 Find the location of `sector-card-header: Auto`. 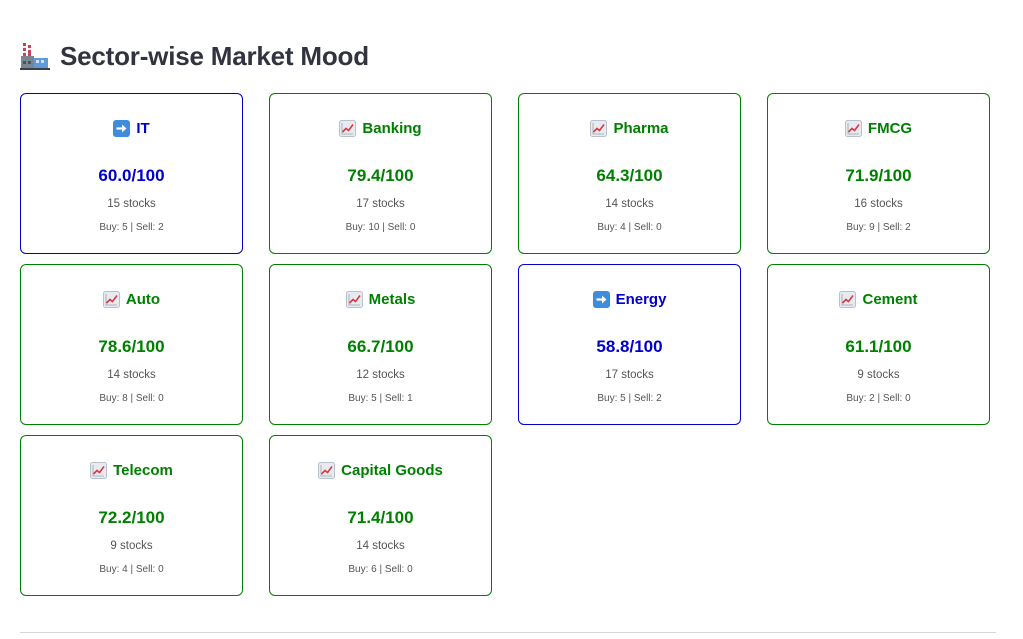

sector-card-header: Auto is located at coordinates (131, 299).